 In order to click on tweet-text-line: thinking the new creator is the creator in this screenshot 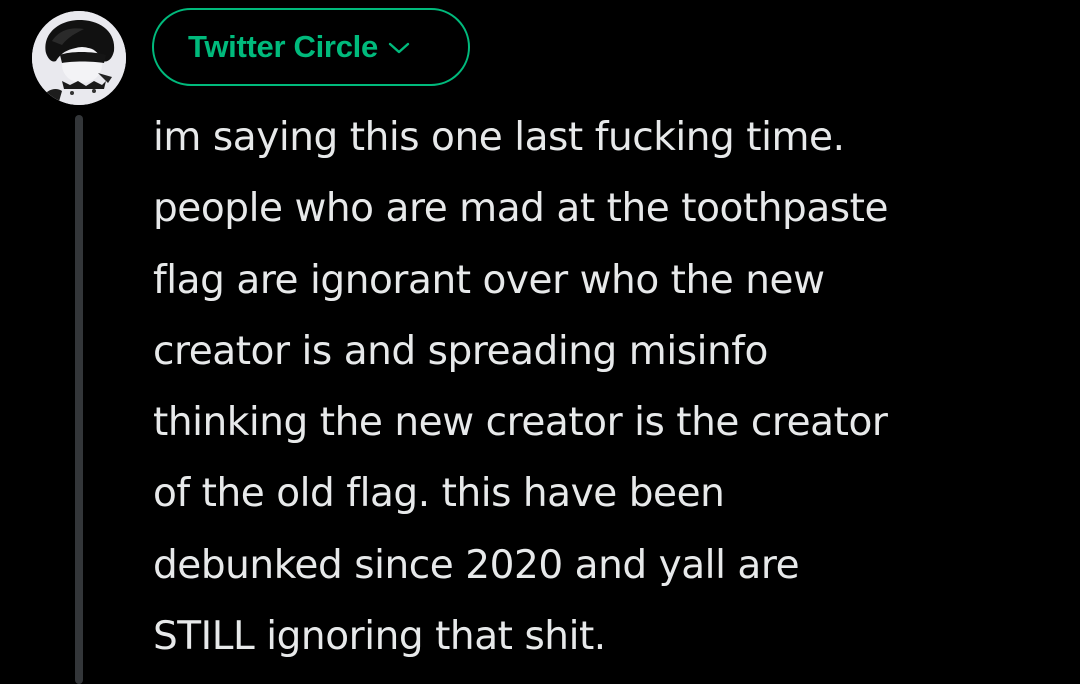, I will do `click(520, 423)`.